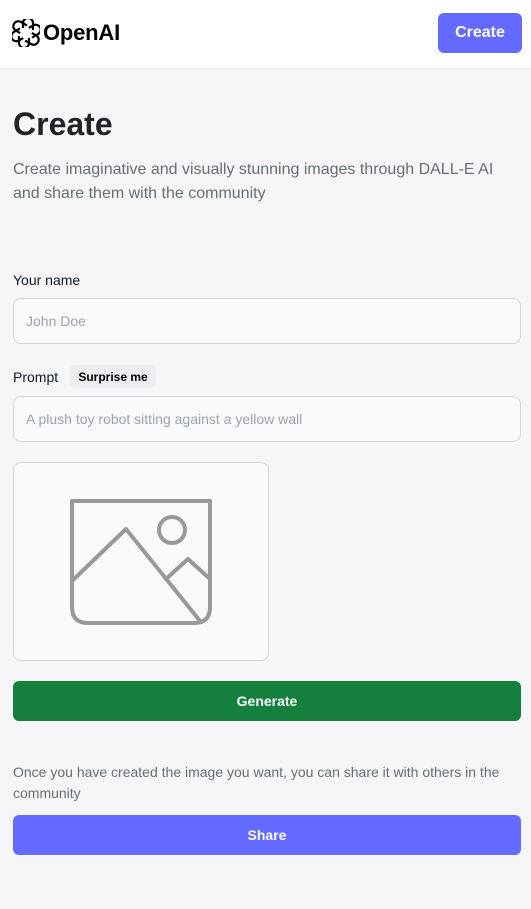 The height and width of the screenshot is (909, 531). What do you see at coordinates (82, 32) in the screenshot?
I see `logo-text: OpenAI` at bounding box center [82, 32].